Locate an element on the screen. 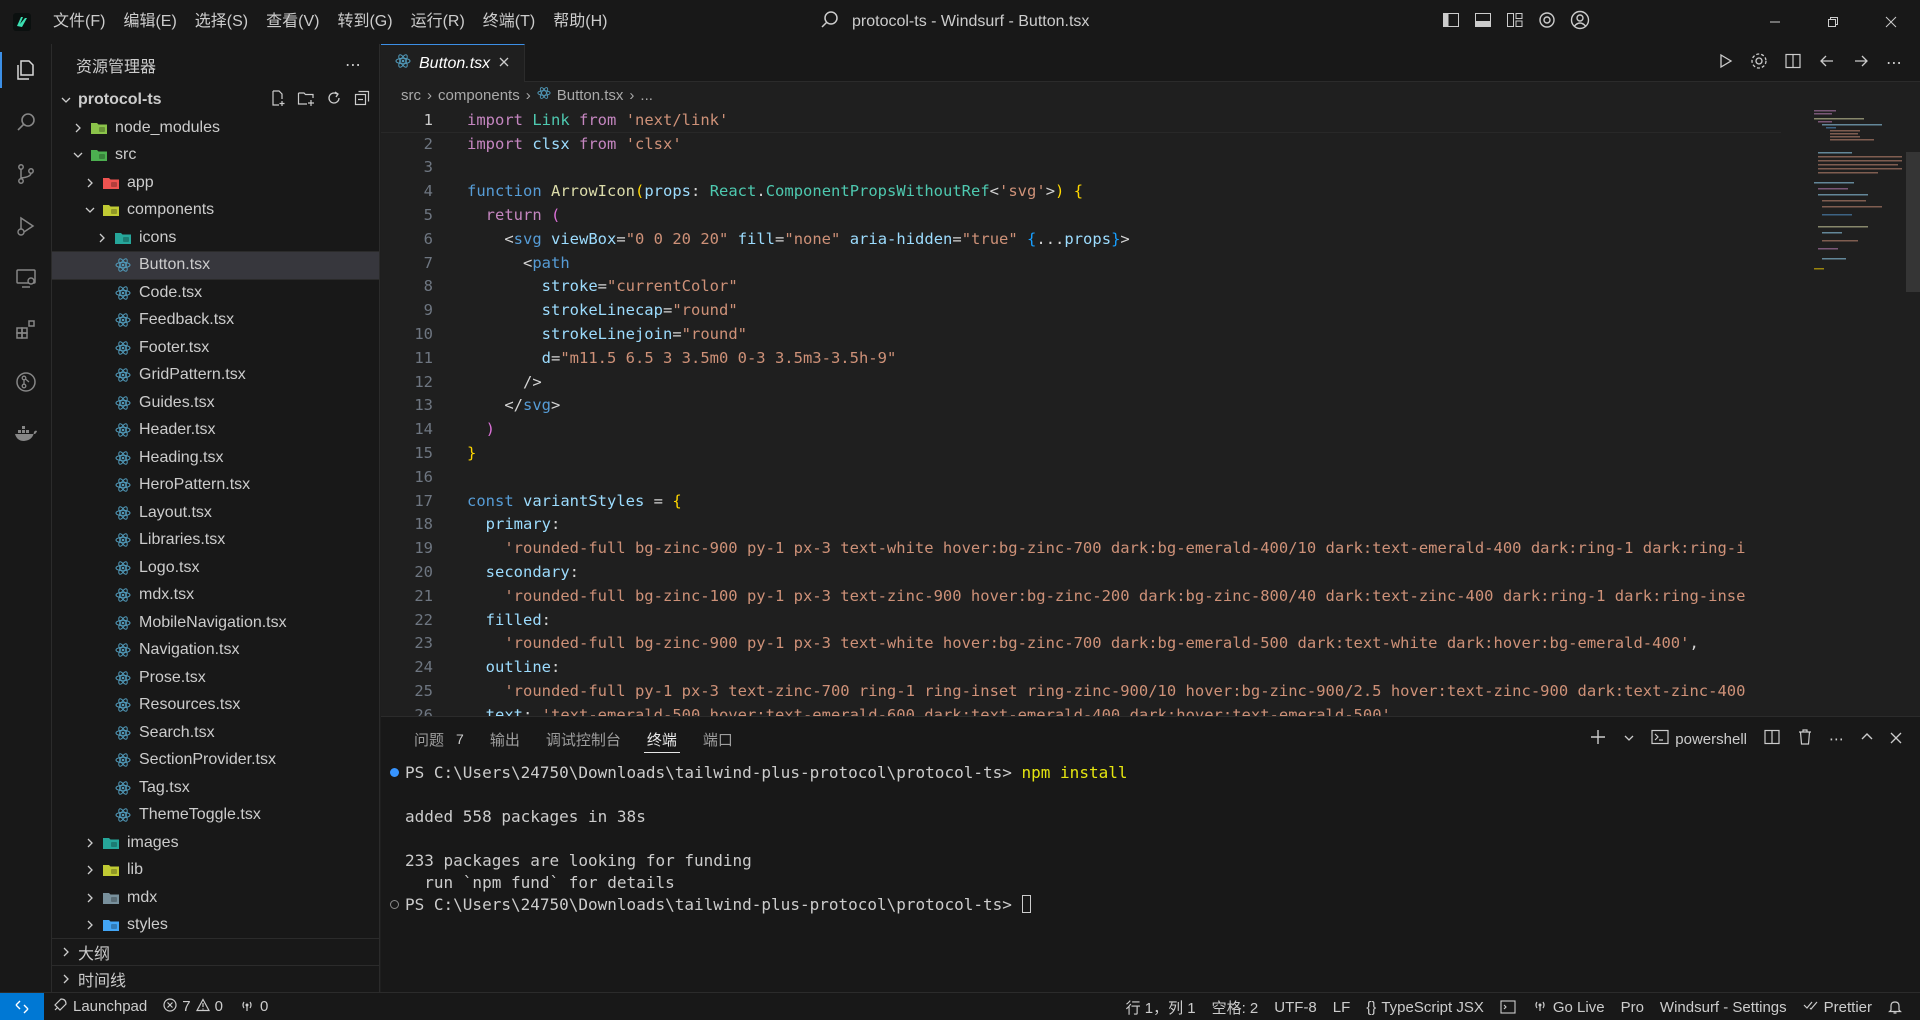  minimap is located at coordinates (1857, 198).